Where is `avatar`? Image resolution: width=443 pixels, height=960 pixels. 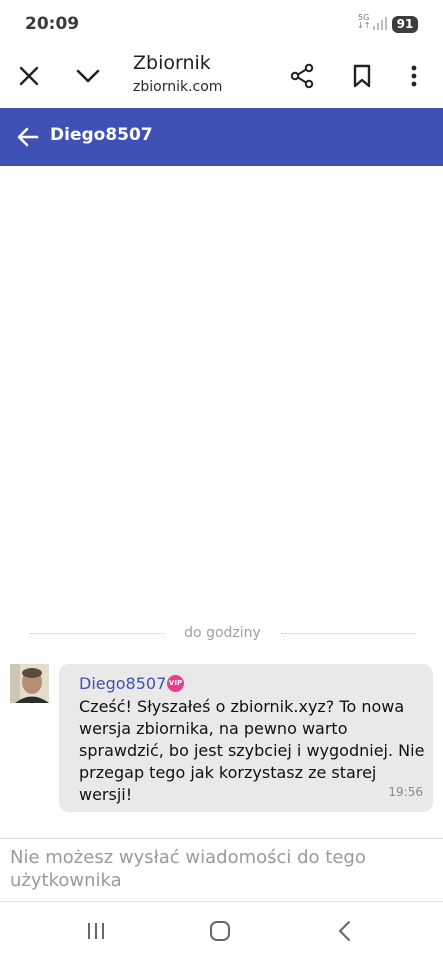 avatar is located at coordinates (29, 683).